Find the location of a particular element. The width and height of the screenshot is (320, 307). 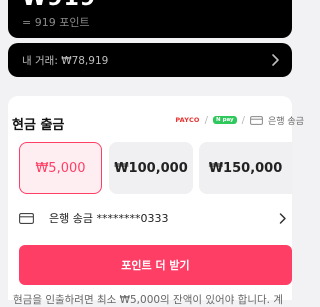

balance-points: = 919 포인트 is located at coordinates (56, 22).